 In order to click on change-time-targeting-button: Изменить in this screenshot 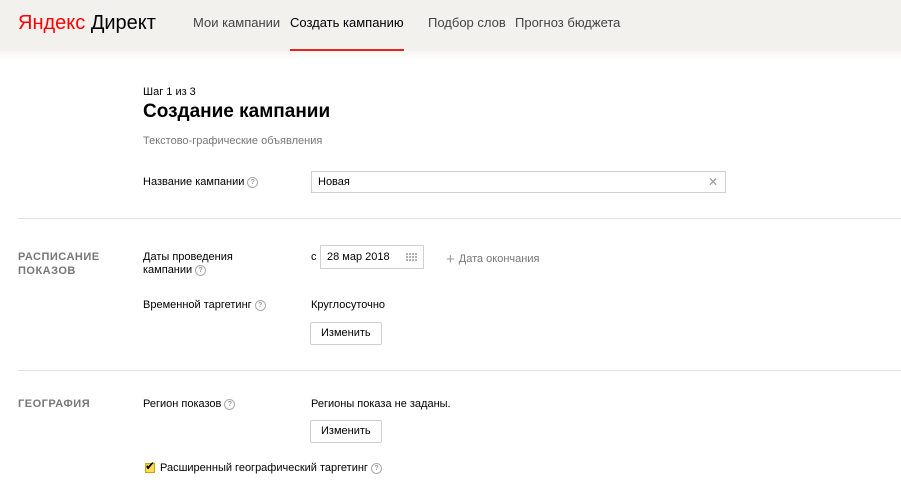, I will do `click(346, 333)`.